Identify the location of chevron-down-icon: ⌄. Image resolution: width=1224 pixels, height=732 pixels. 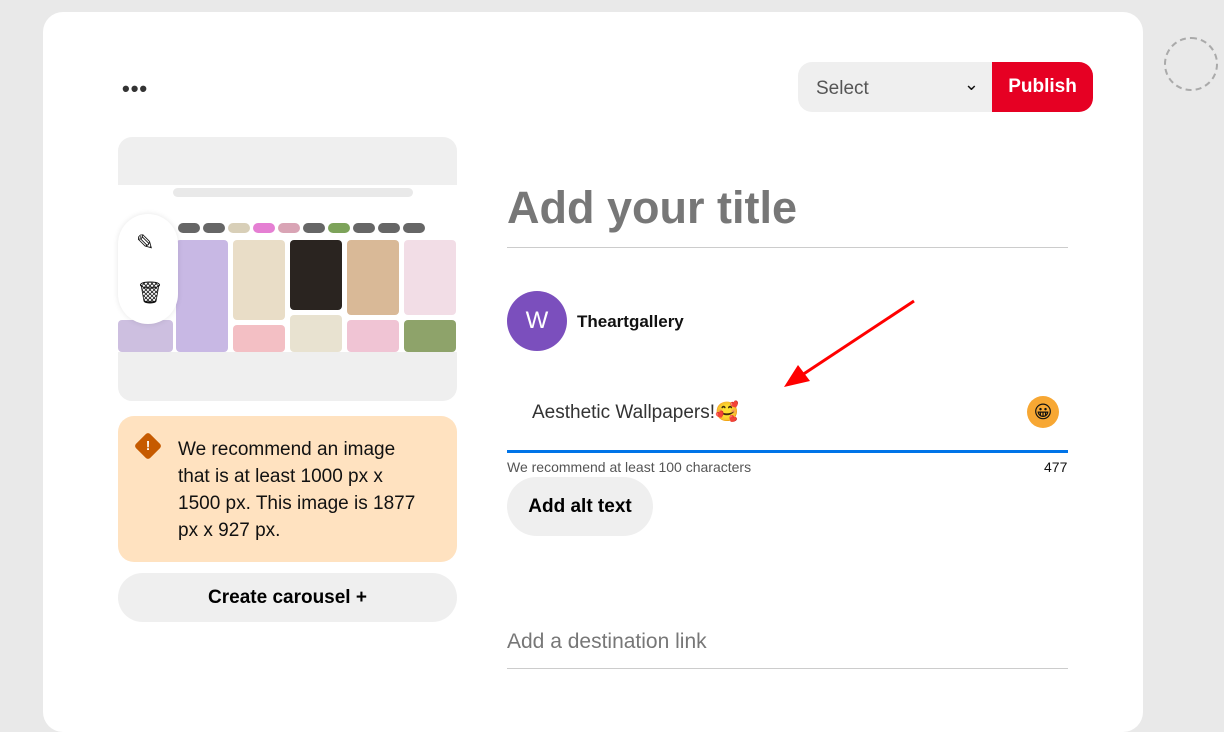
(971, 84).